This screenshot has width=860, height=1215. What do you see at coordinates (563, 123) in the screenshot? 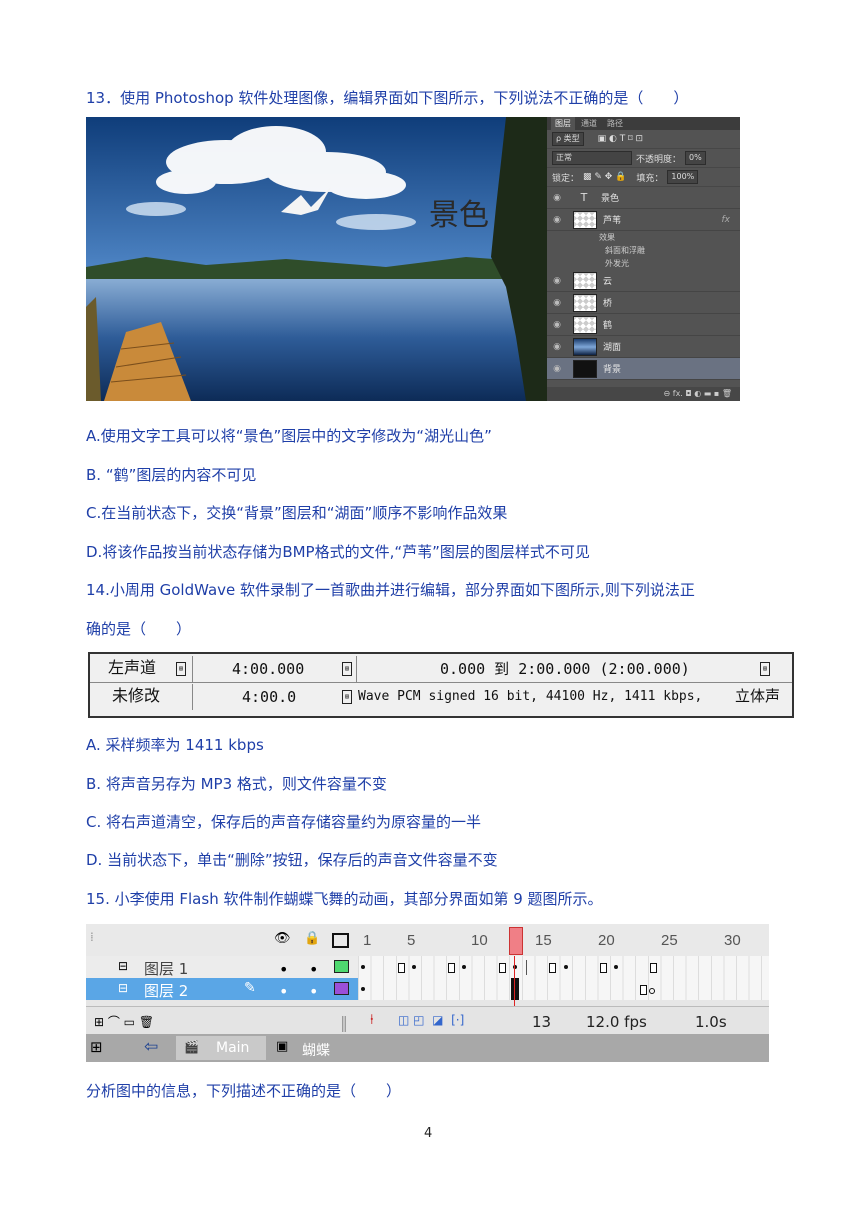
I see `tab-layers: 图层` at bounding box center [563, 123].